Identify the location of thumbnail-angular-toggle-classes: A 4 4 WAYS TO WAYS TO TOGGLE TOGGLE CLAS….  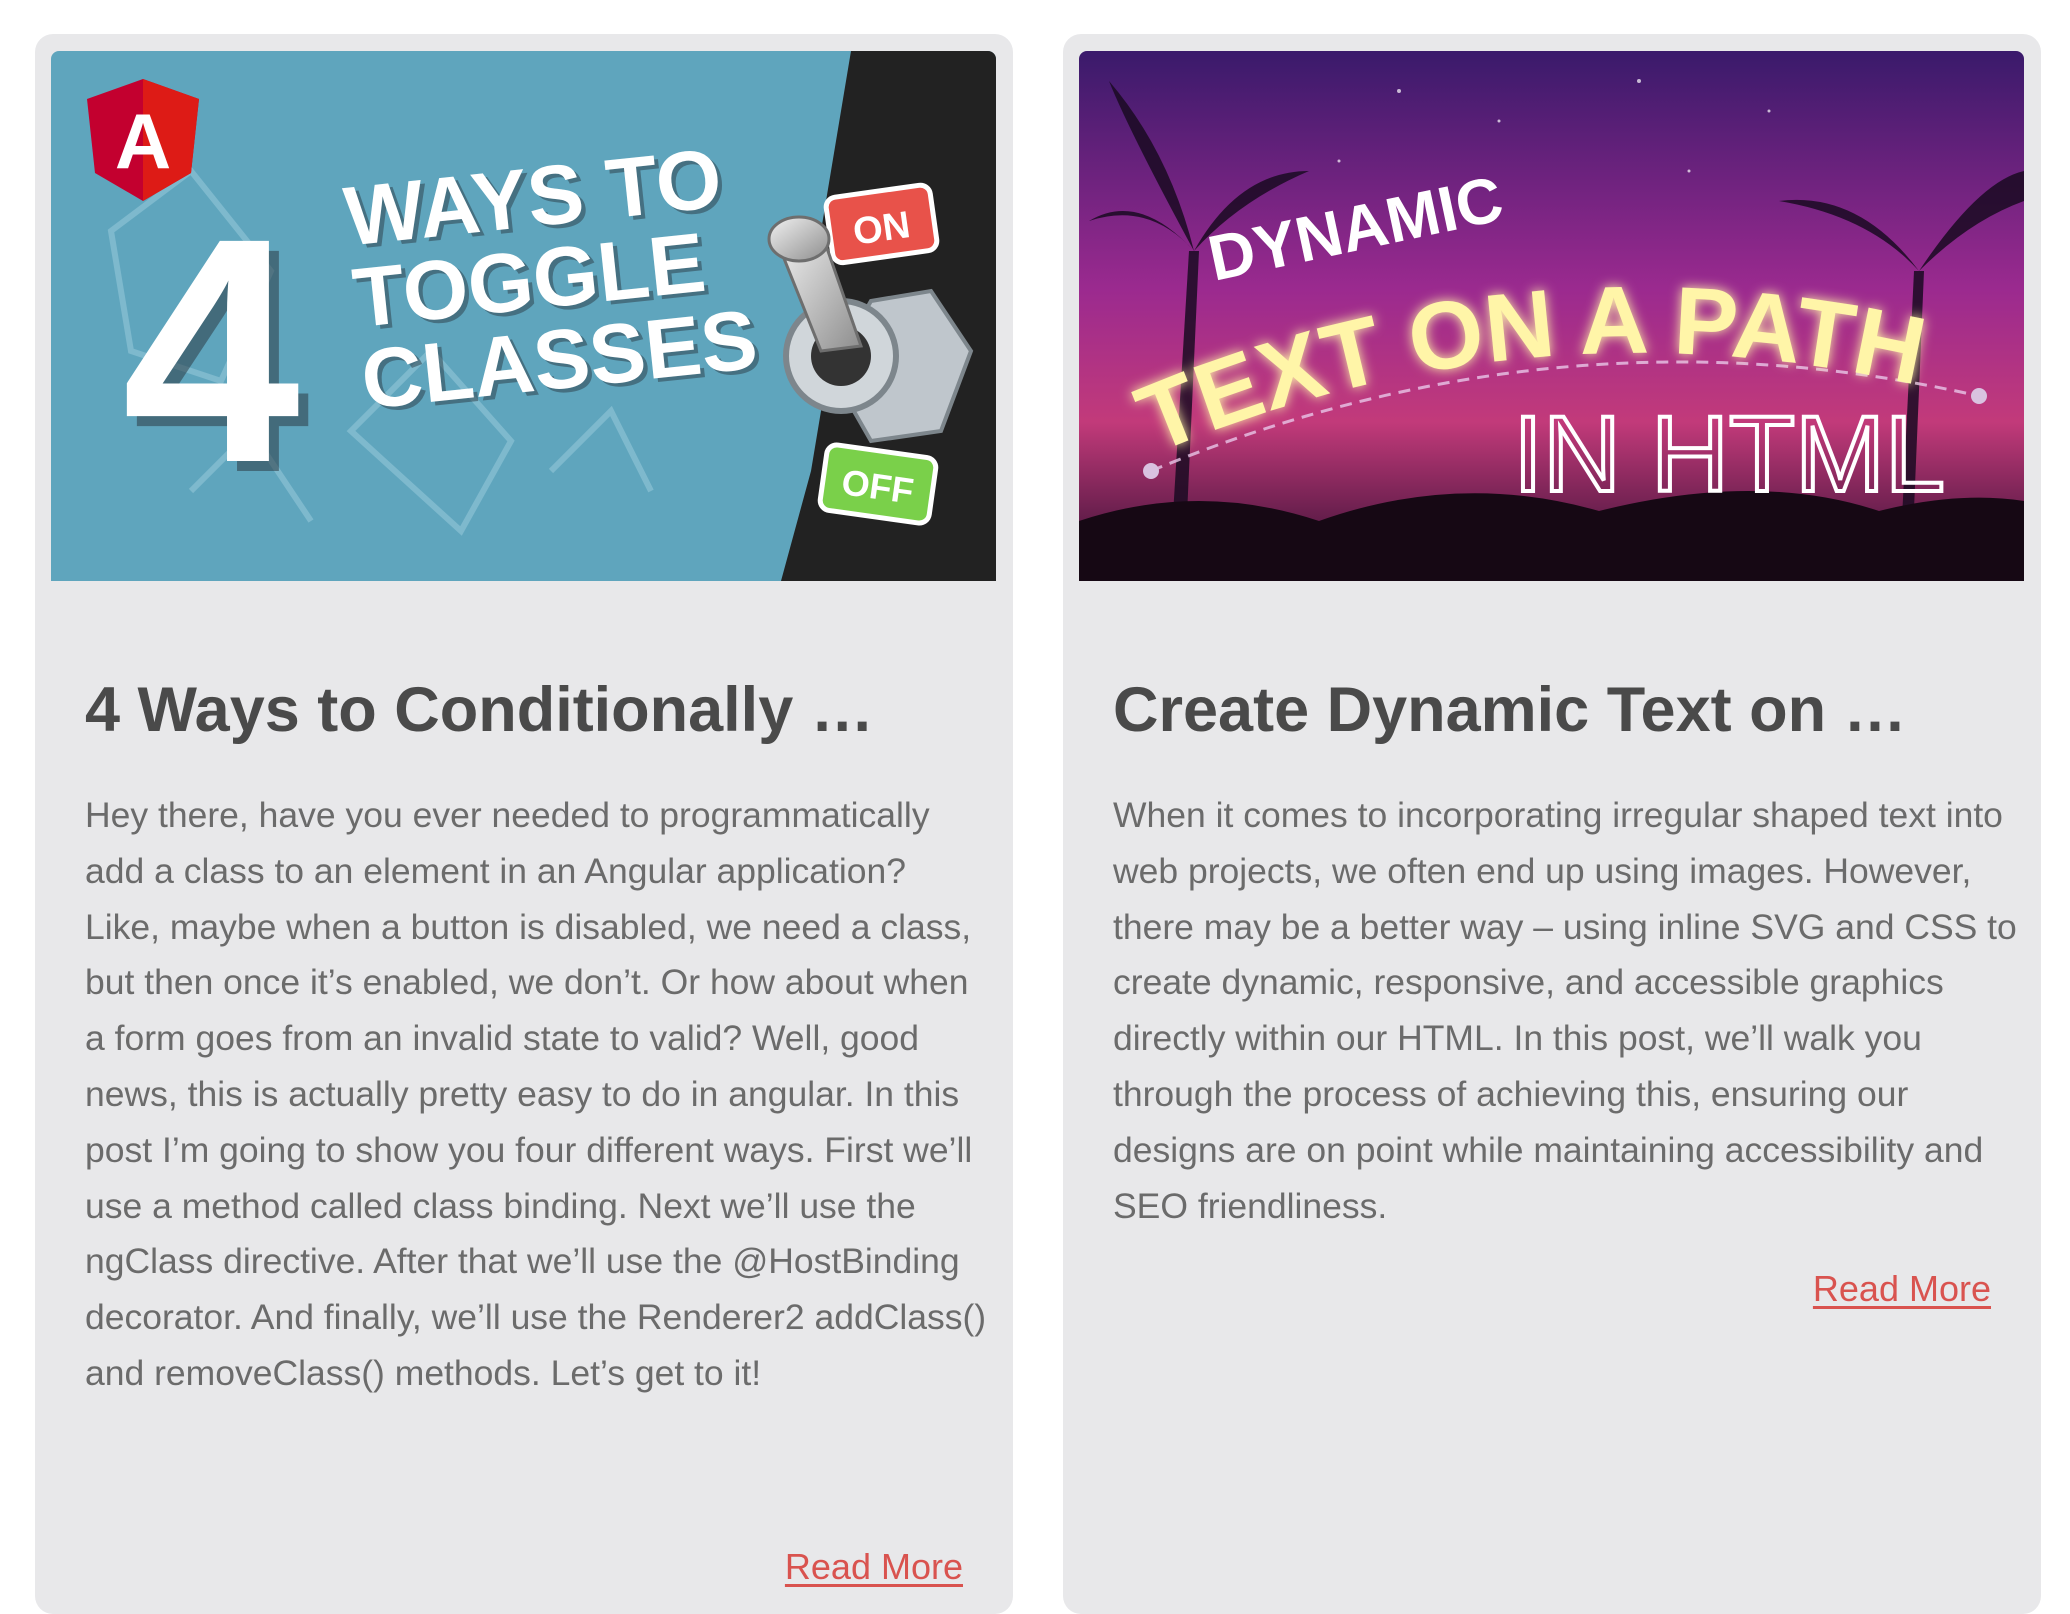
(523, 316).